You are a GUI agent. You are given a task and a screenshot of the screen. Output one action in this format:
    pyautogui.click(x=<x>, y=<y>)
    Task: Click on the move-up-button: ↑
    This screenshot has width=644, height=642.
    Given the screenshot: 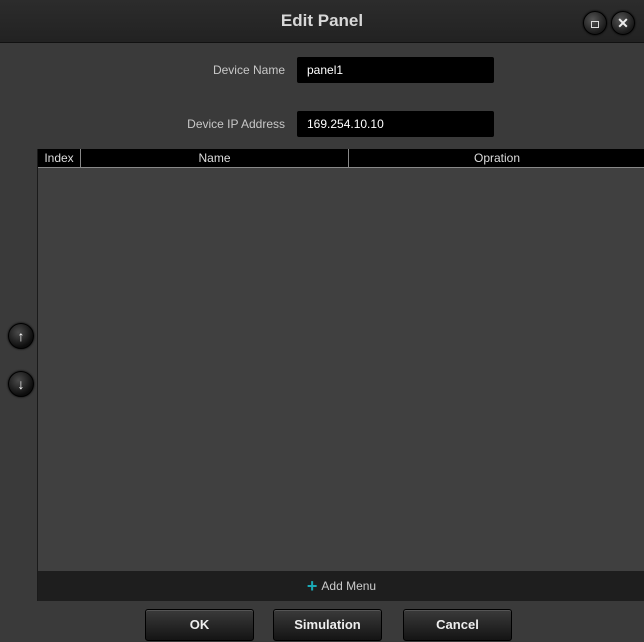 What is the action you would take?
    pyautogui.click(x=21, y=336)
    